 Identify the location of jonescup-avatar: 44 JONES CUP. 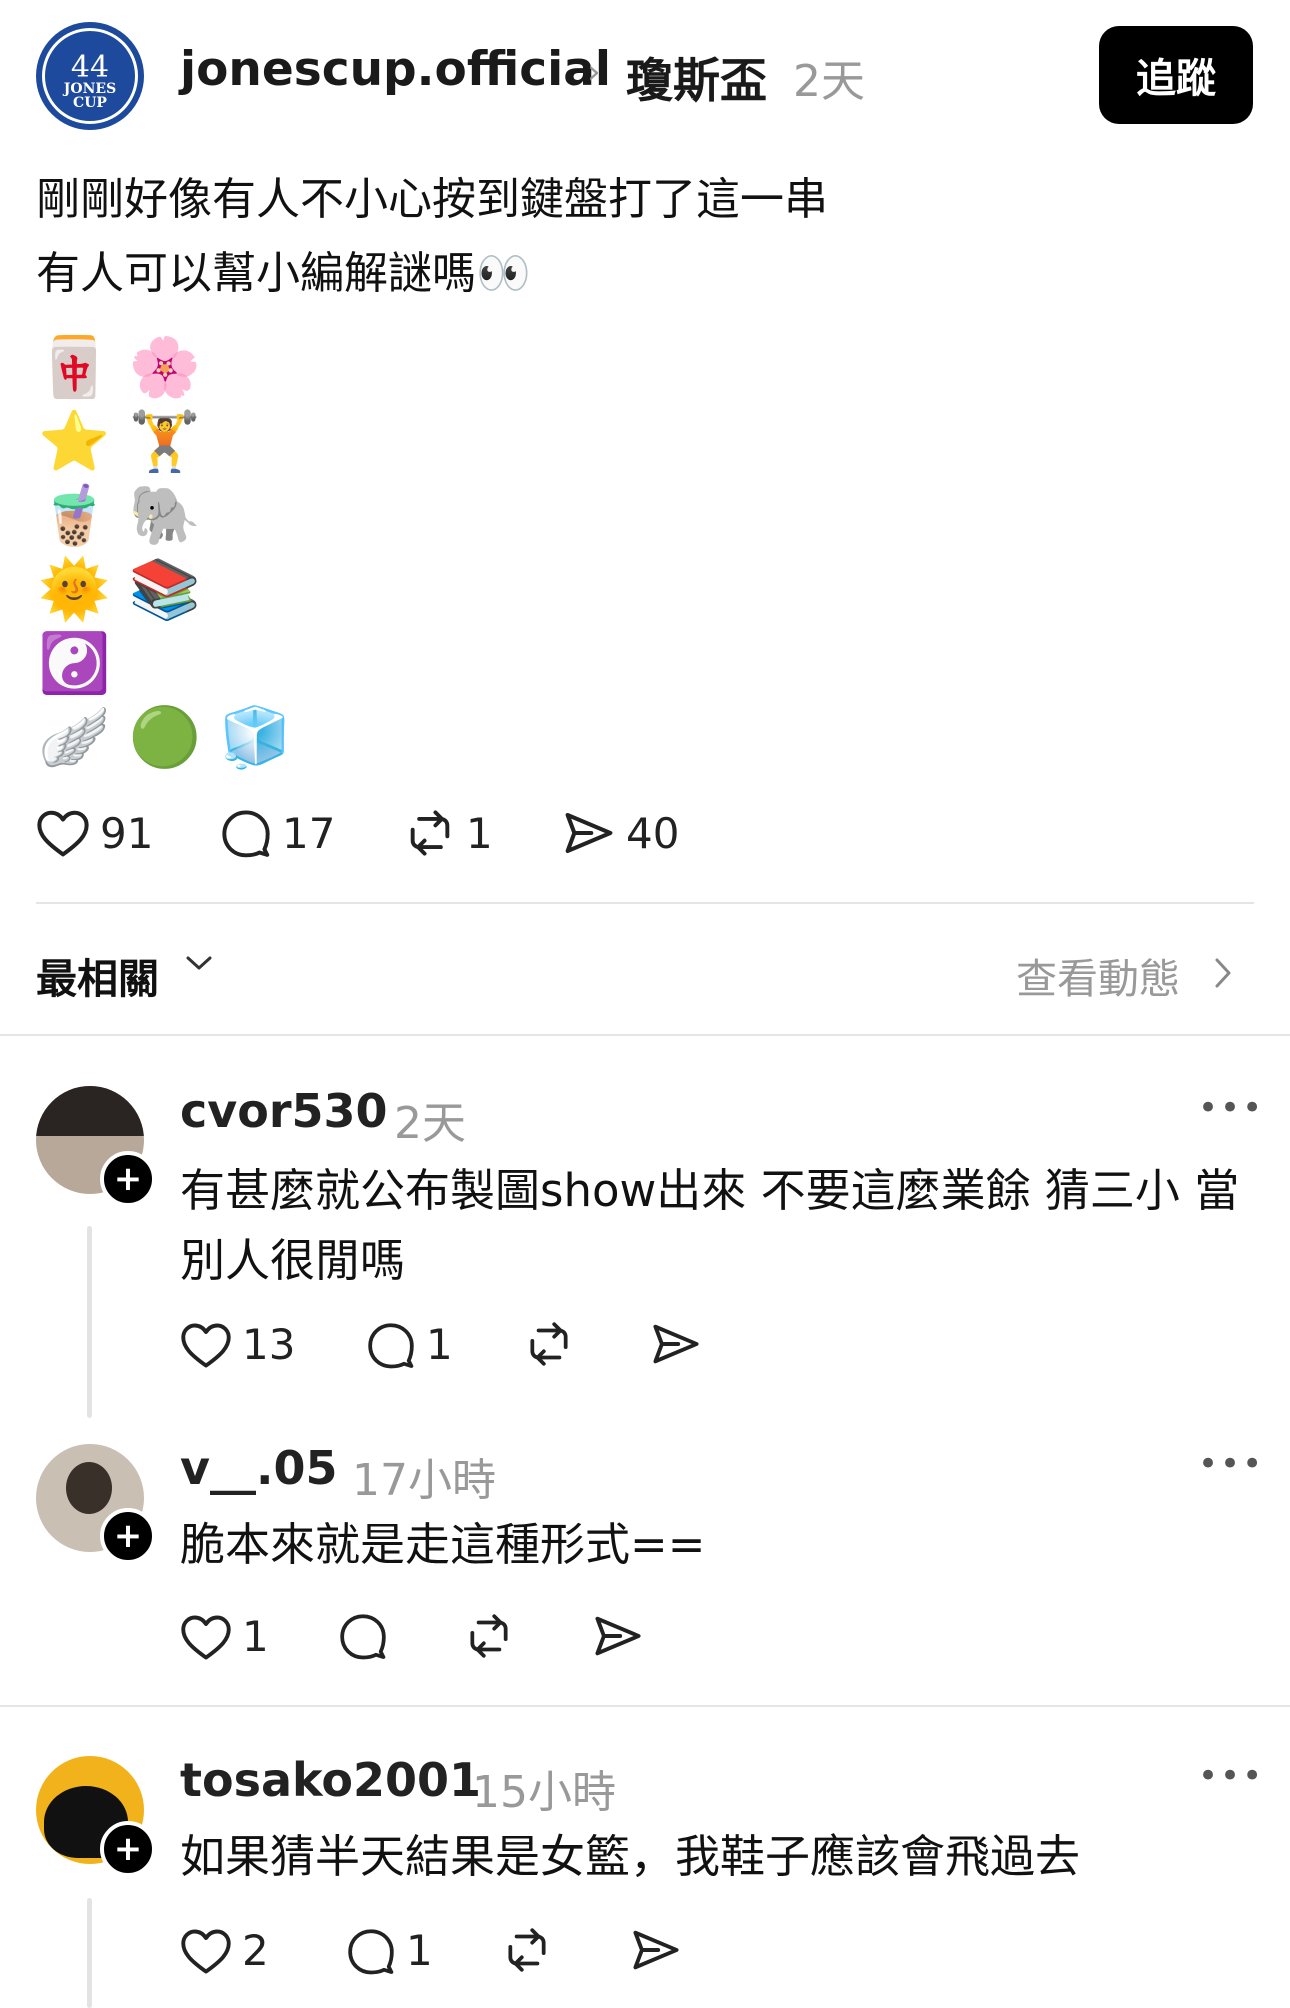
(90, 76).